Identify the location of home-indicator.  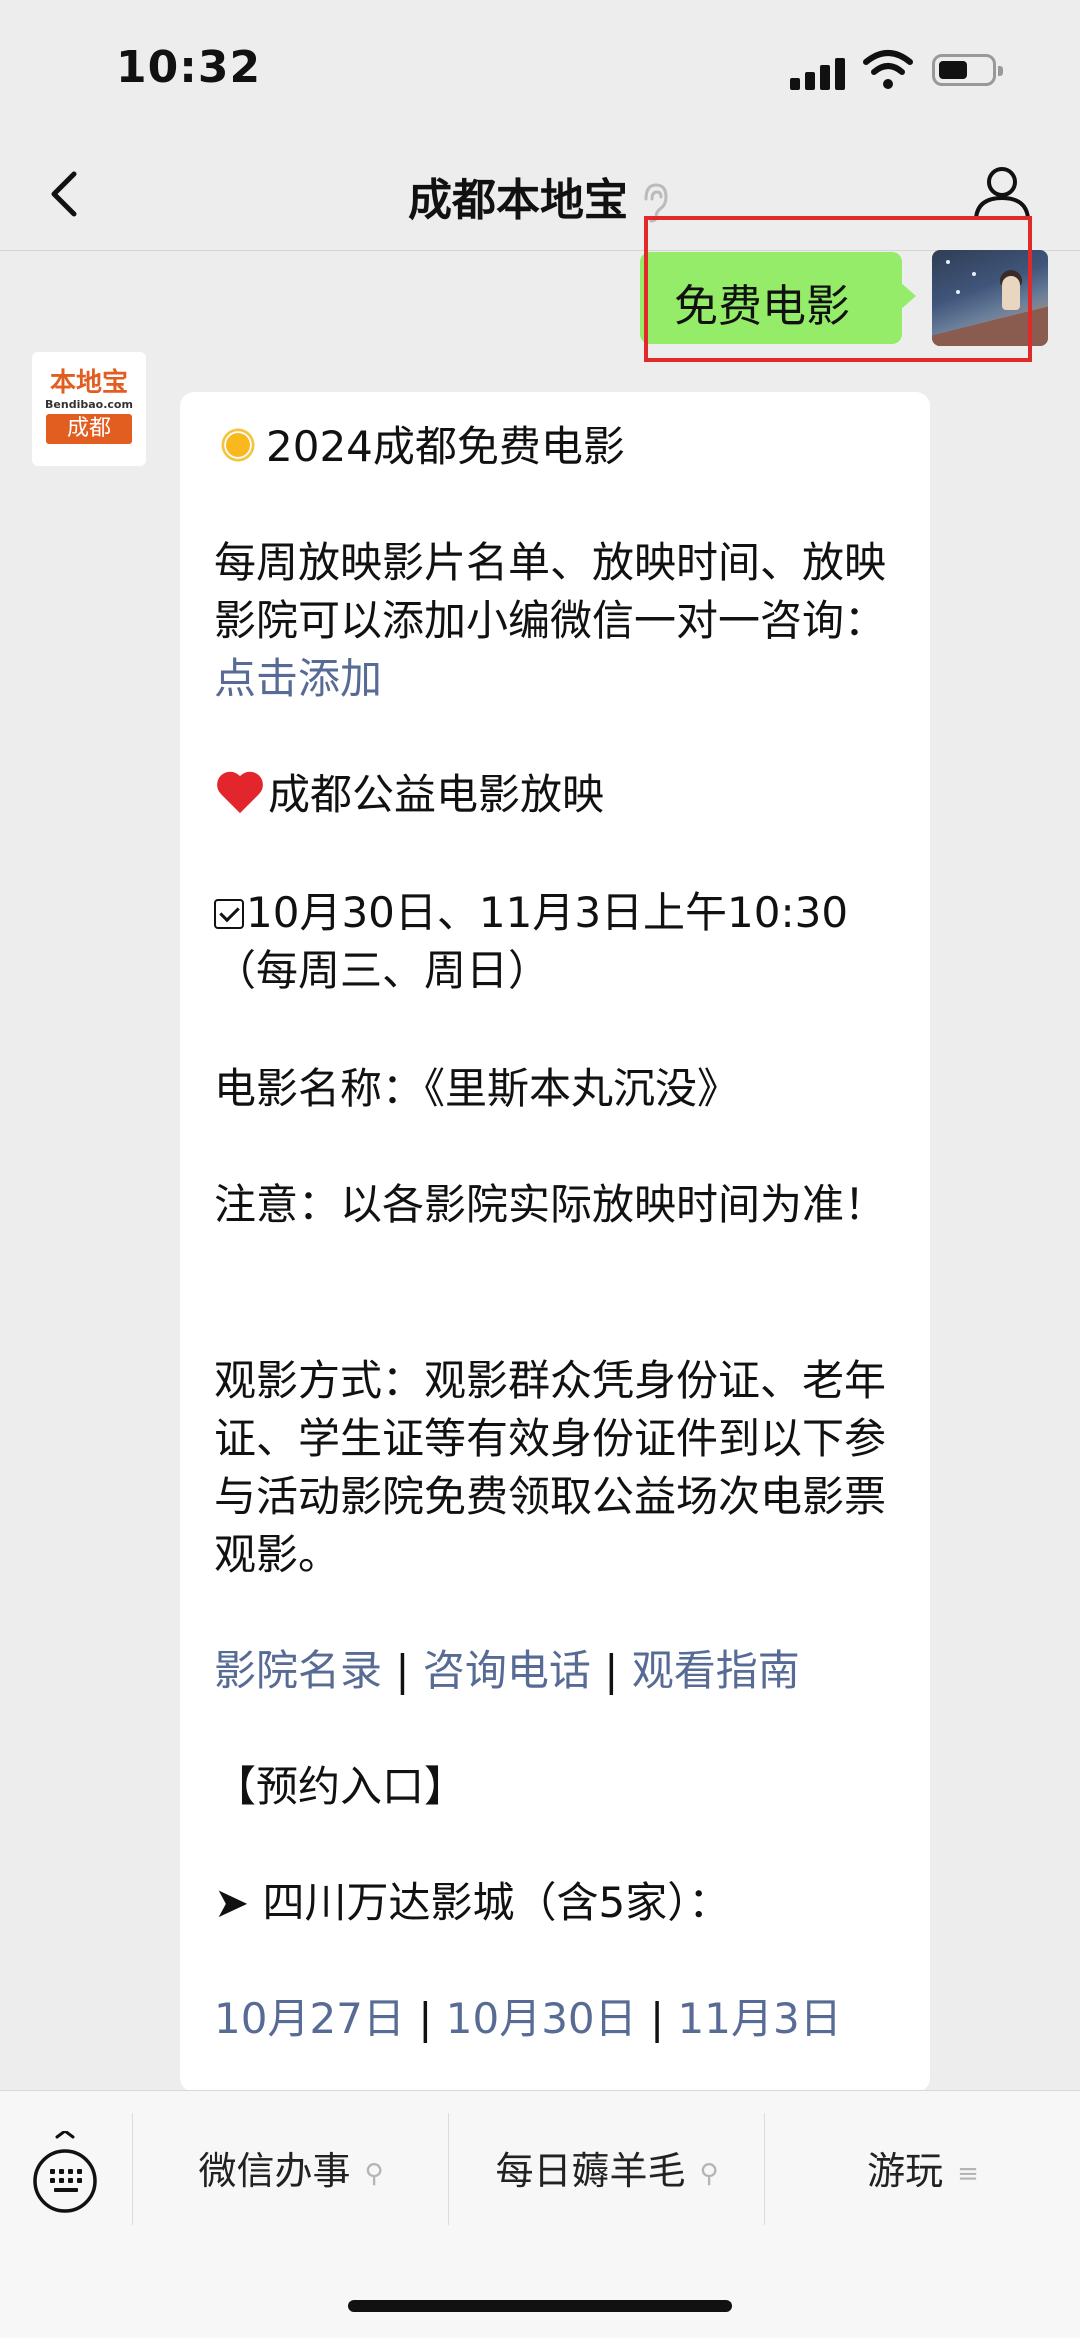
(540, 2306).